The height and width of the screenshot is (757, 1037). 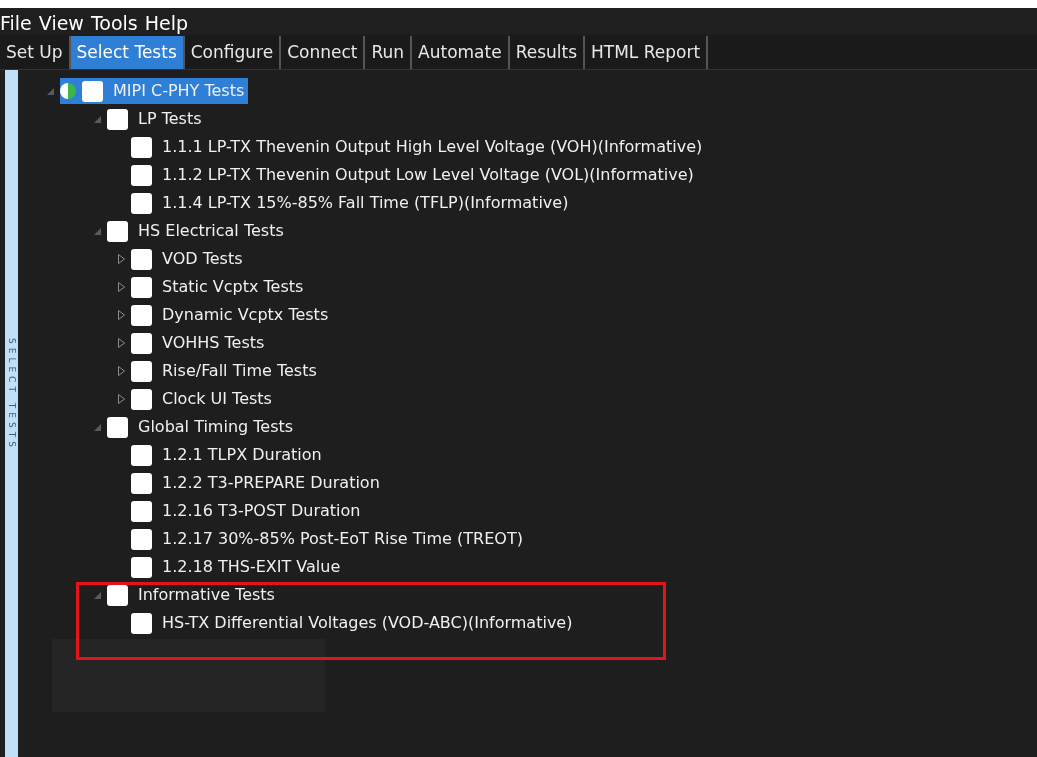 What do you see at coordinates (242, 455) in the screenshot?
I see `tree-item-label: 1.2.1 TLPX Duration` at bounding box center [242, 455].